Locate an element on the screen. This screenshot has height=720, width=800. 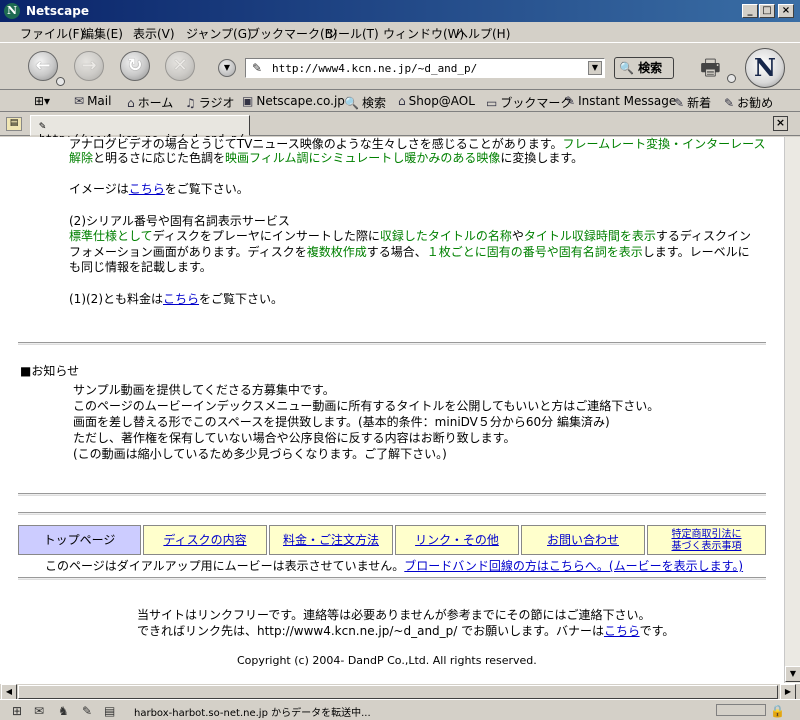
url-dropdown-icon: ▼ is located at coordinates (595, 68).